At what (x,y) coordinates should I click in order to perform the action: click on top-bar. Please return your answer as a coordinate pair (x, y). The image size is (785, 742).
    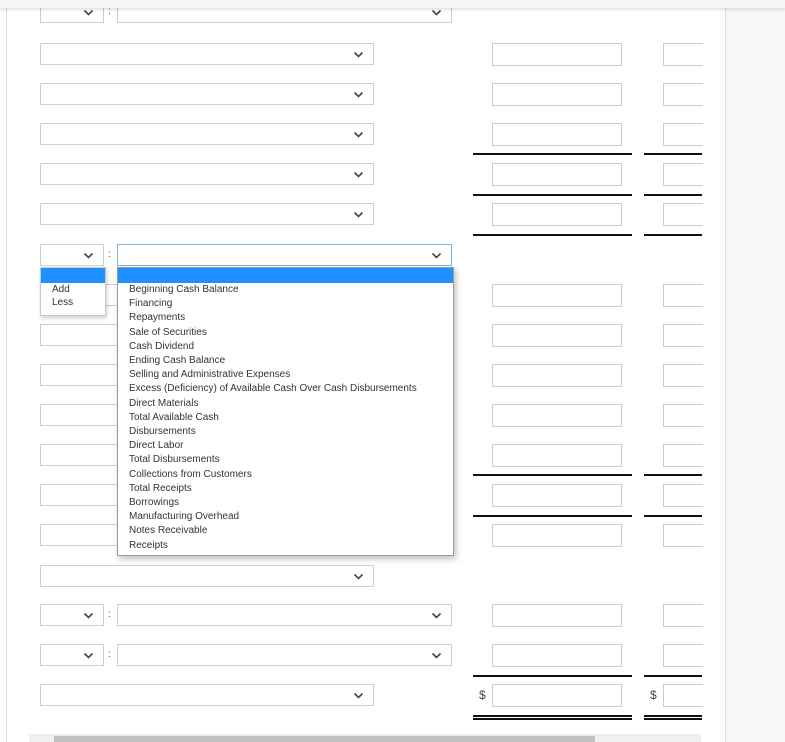
    Looking at the image, I should click on (392, 4).